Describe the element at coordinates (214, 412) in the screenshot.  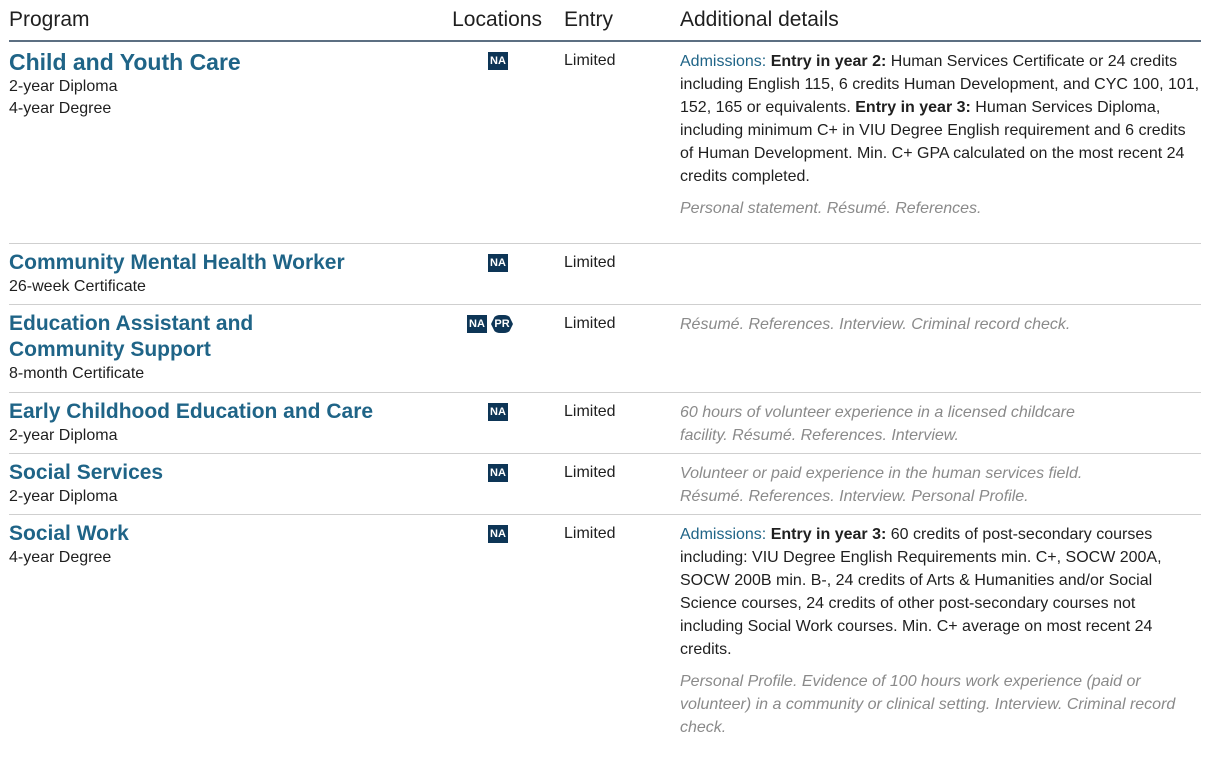
I see `program-name-link: Early Childhood Education and Care` at that location.